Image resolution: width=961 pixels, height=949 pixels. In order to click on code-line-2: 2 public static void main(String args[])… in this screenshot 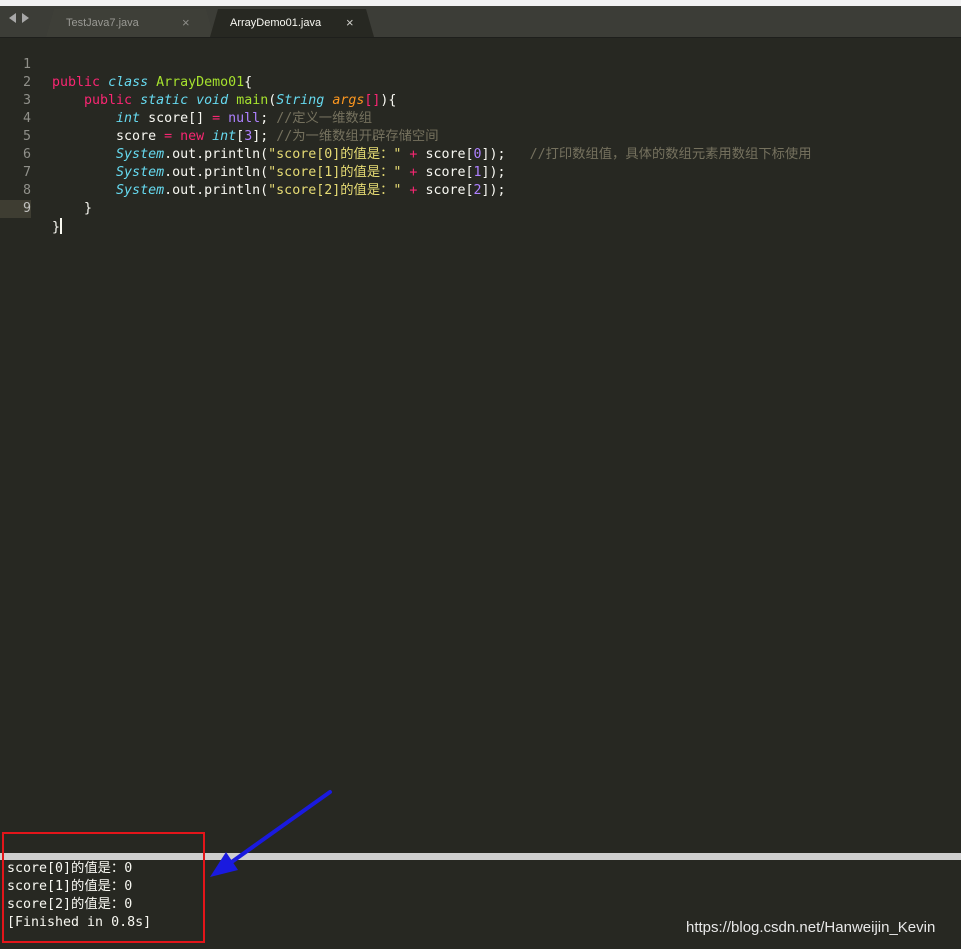, I will do `click(480, 82)`.